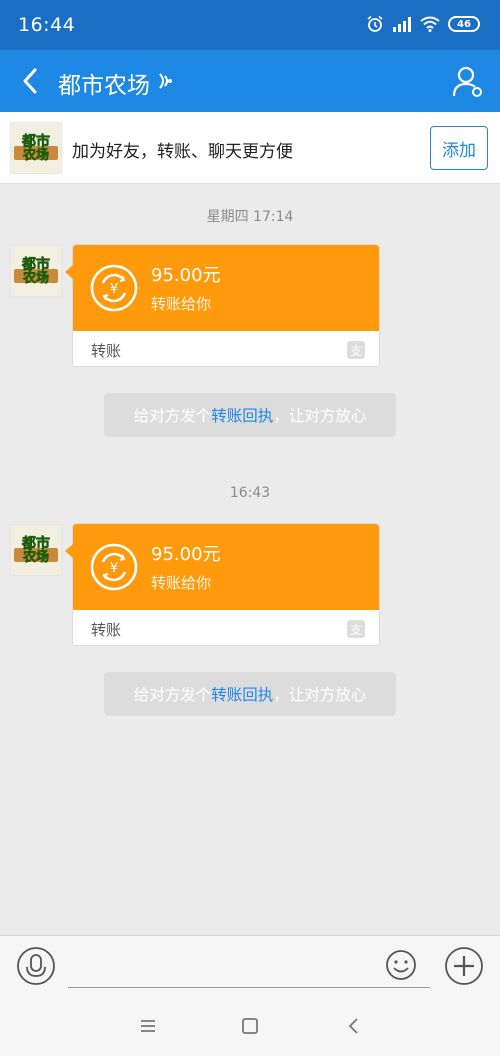 This screenshot has height=1056, width=500. What do you see at coordinates (459, 148) in the screenshot?
I see `add-friend-button: 添加` at bounding box center [459, 148].